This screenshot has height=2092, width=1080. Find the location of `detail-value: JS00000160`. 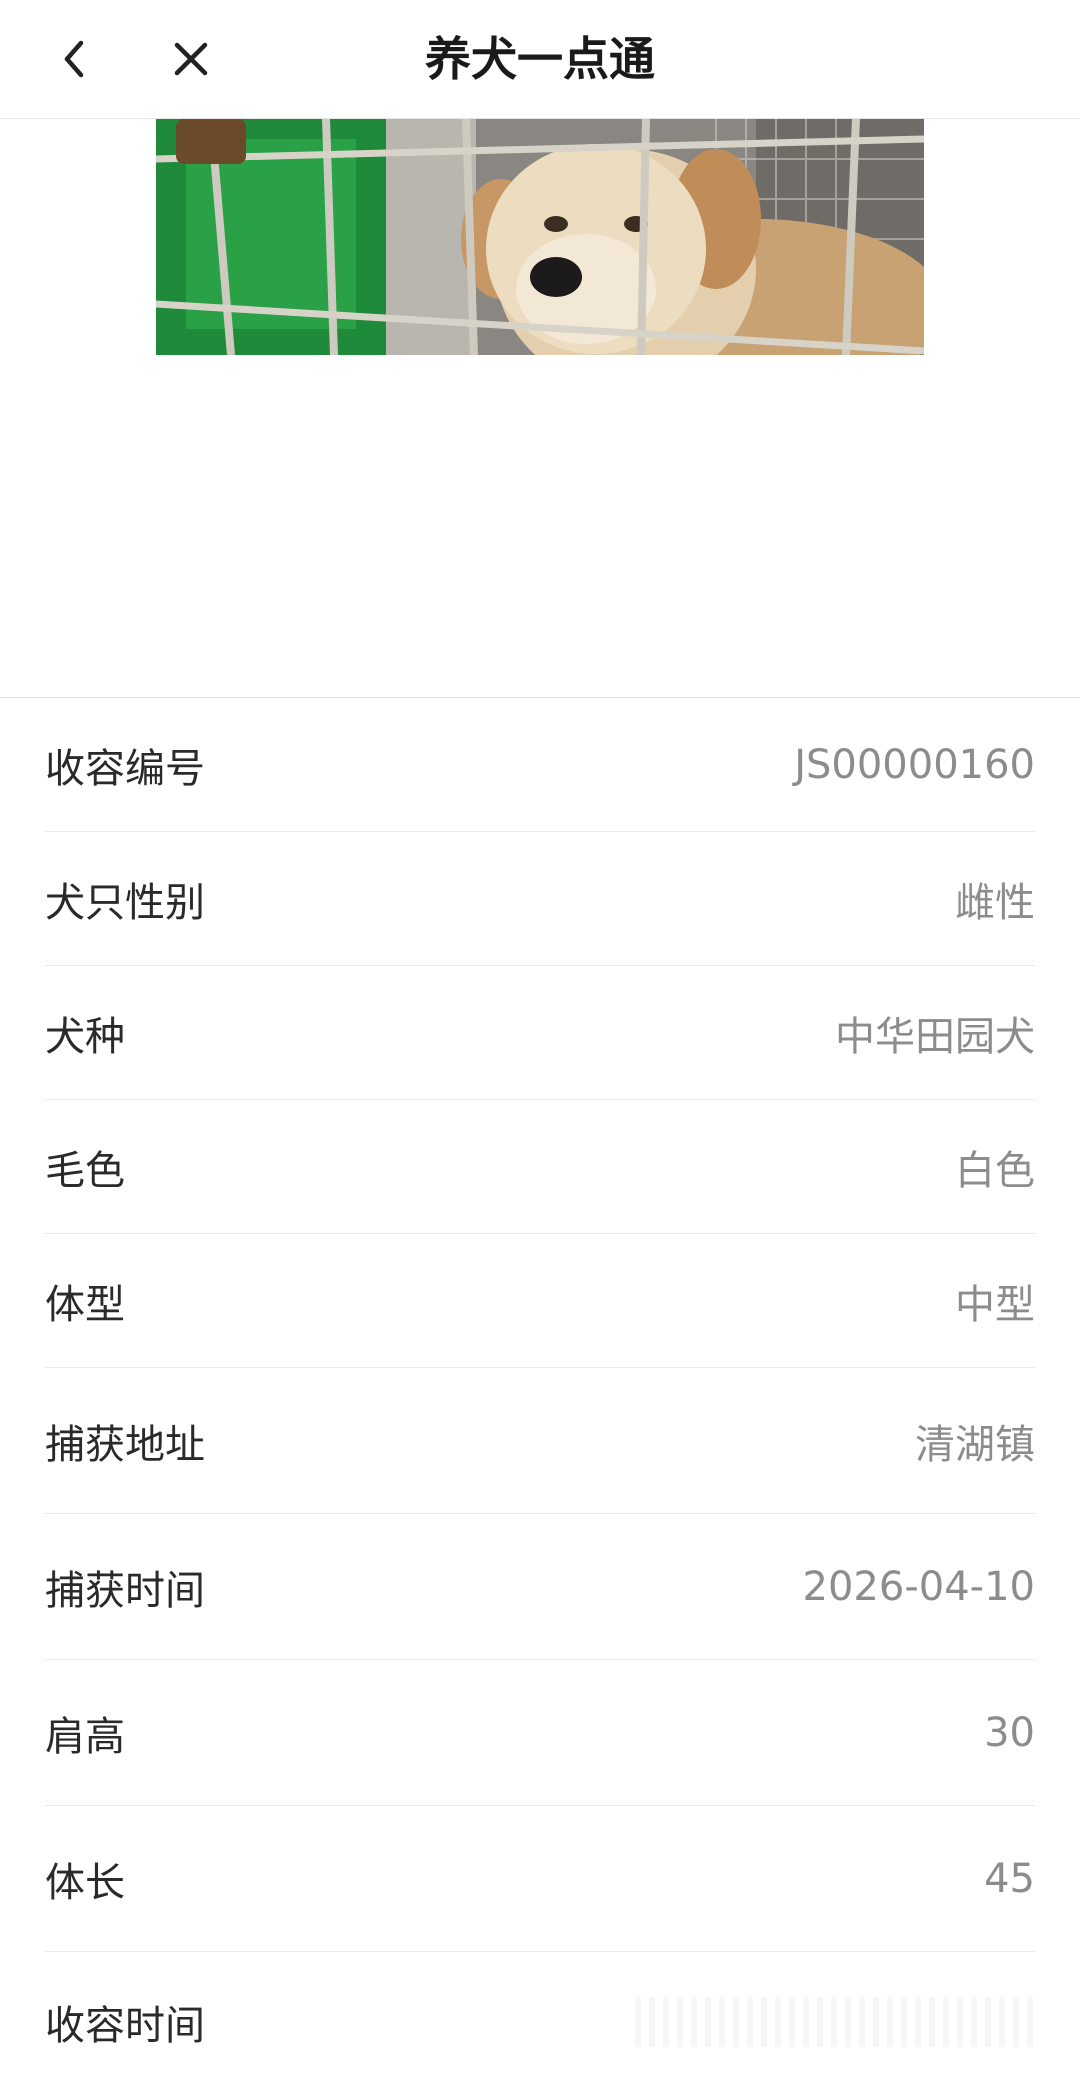

detail-value: JS00000160 is located at coordinates (914, 764).